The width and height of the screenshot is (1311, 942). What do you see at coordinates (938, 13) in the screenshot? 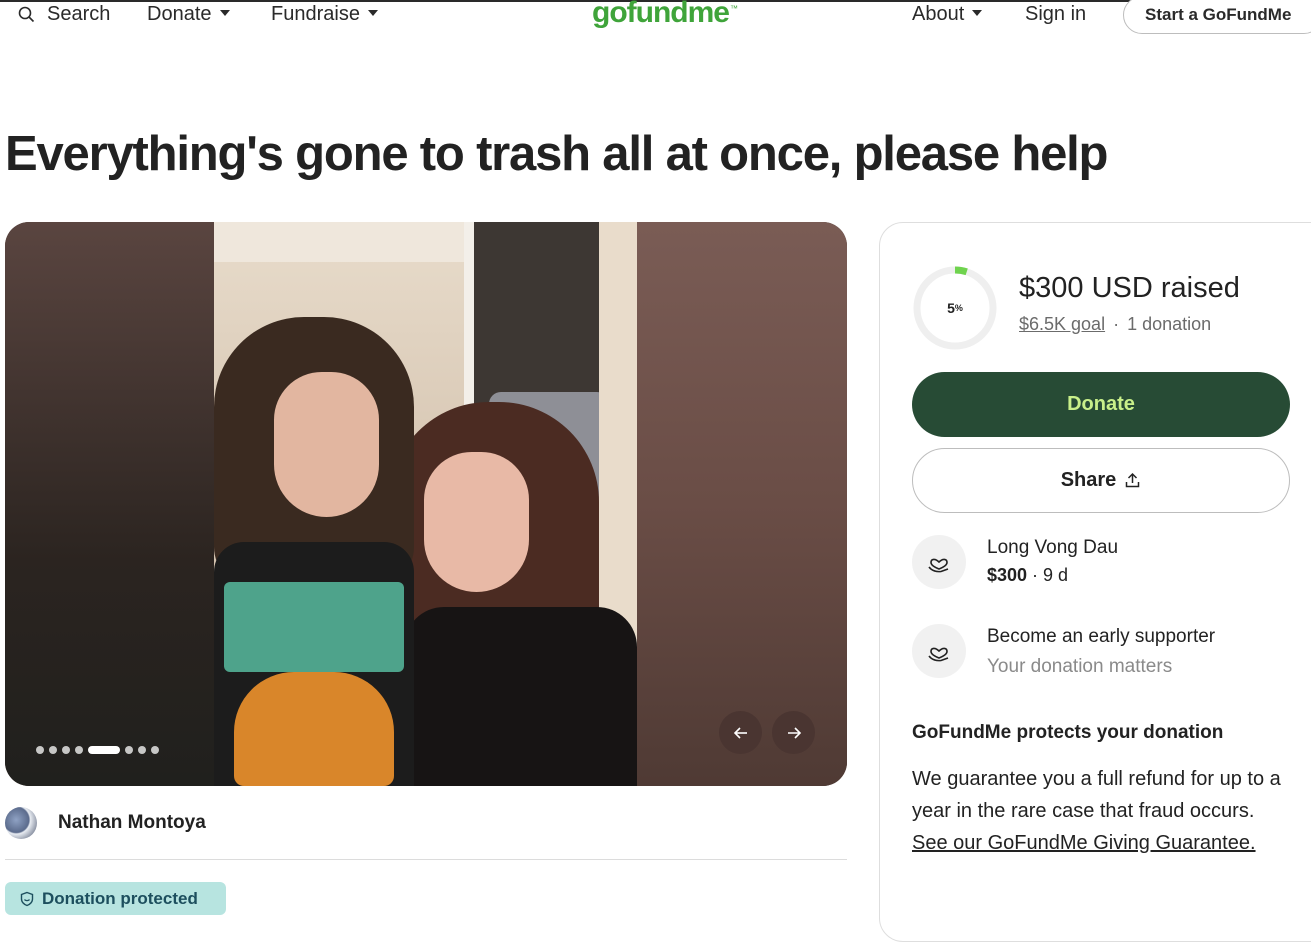
I see `about-menu-label: About` at bounding box center [938, 13].